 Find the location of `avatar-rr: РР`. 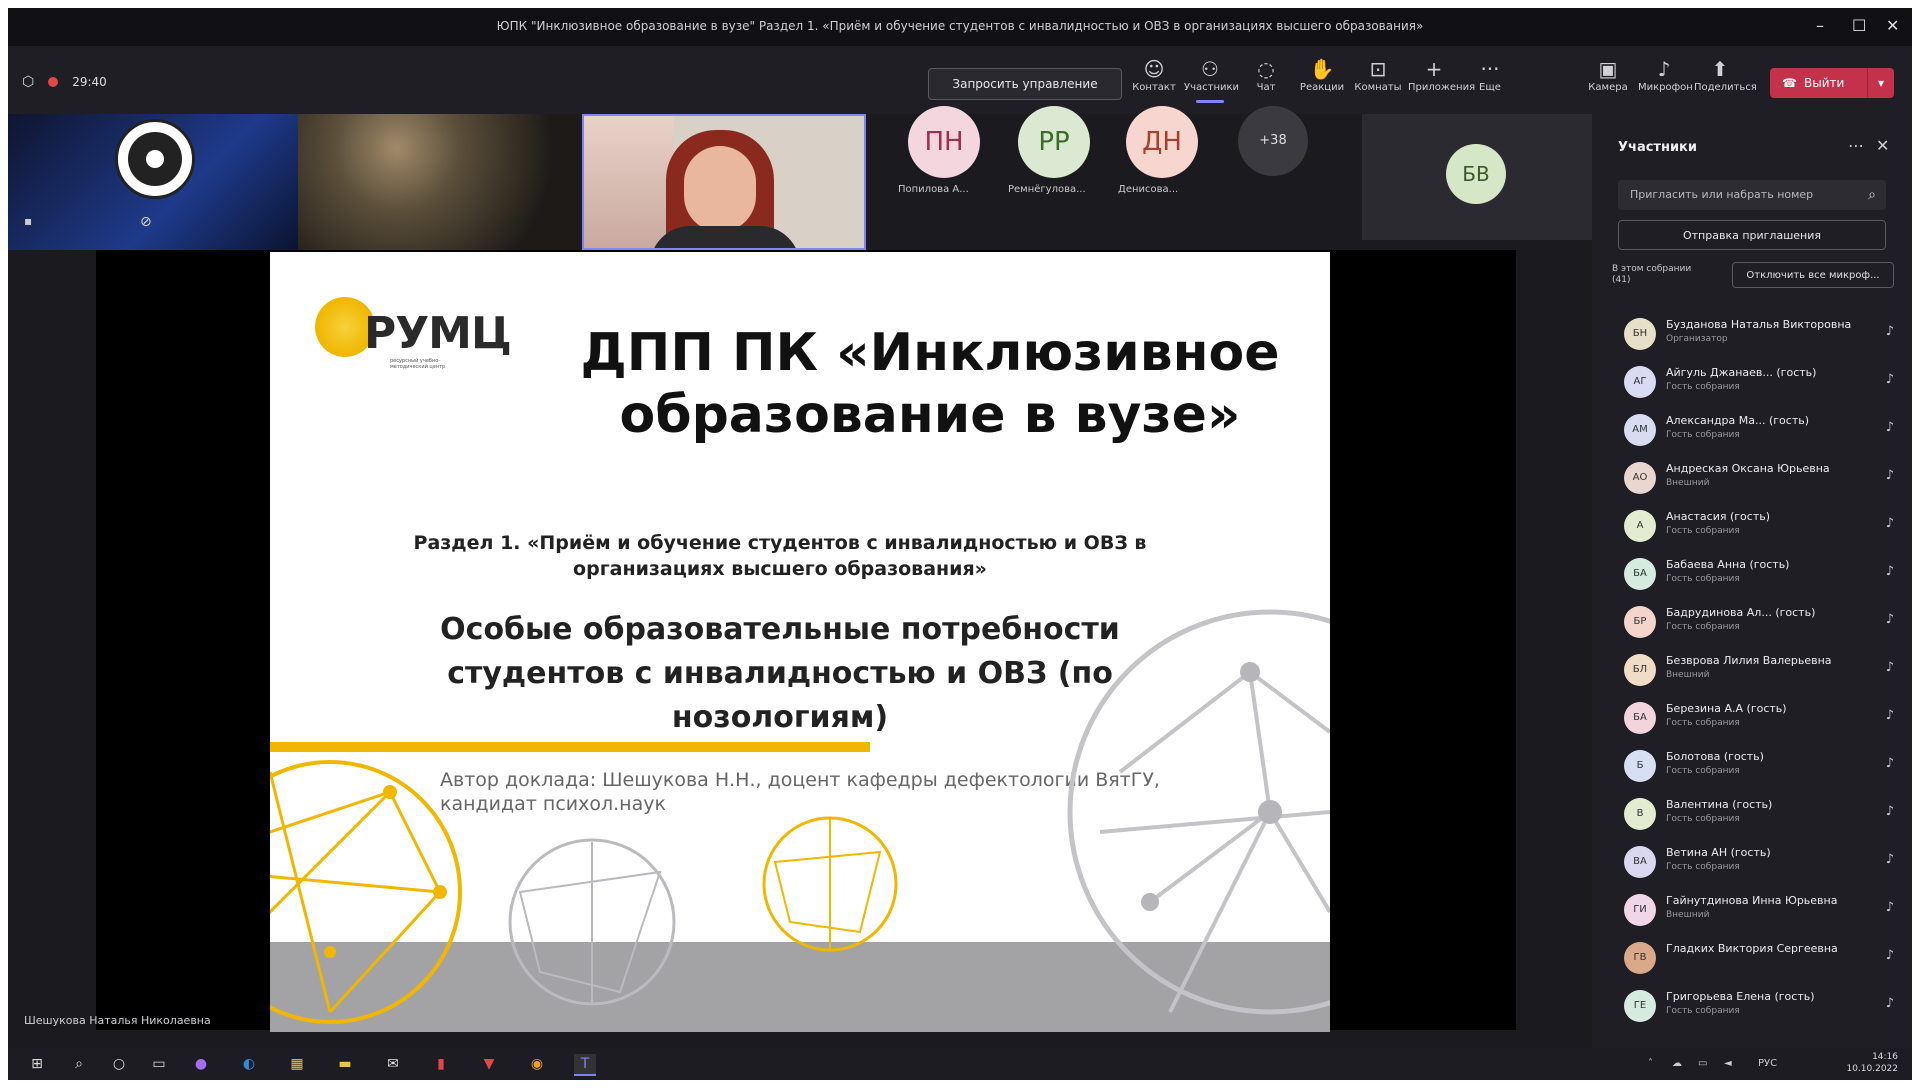

avatar-rr: РР is located at coordinates (1054, 142).